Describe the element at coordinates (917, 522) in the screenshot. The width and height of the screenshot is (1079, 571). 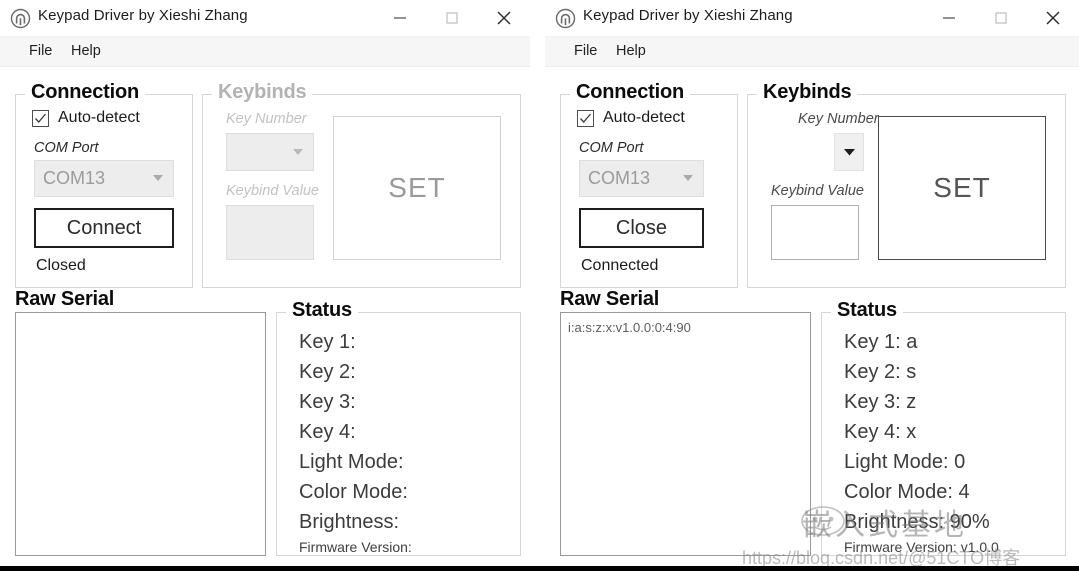
I see `status-line-brightness: Brightness: 90%` at that location.